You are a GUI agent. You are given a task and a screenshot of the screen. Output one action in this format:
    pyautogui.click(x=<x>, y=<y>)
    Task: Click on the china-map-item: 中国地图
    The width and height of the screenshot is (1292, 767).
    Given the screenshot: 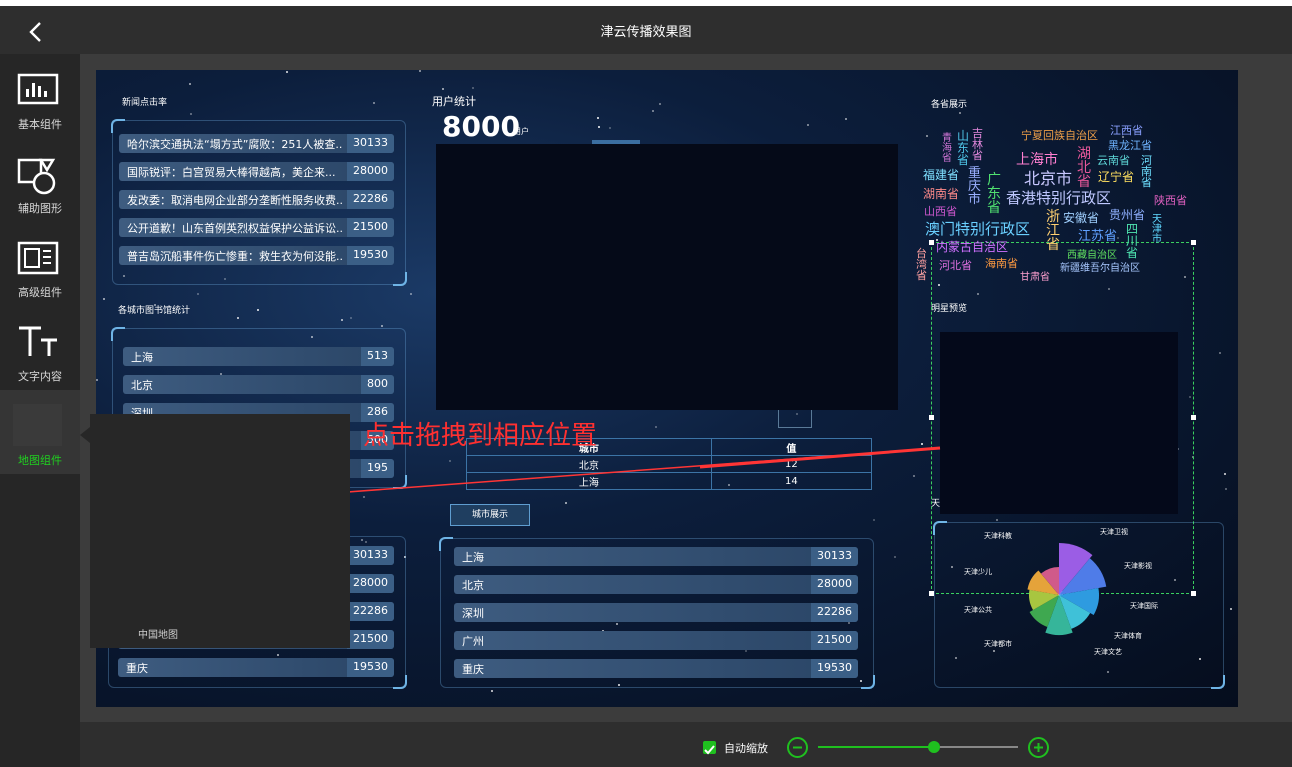 What is the action you would take?
    pyautogui.click(x=158, y=633)
    